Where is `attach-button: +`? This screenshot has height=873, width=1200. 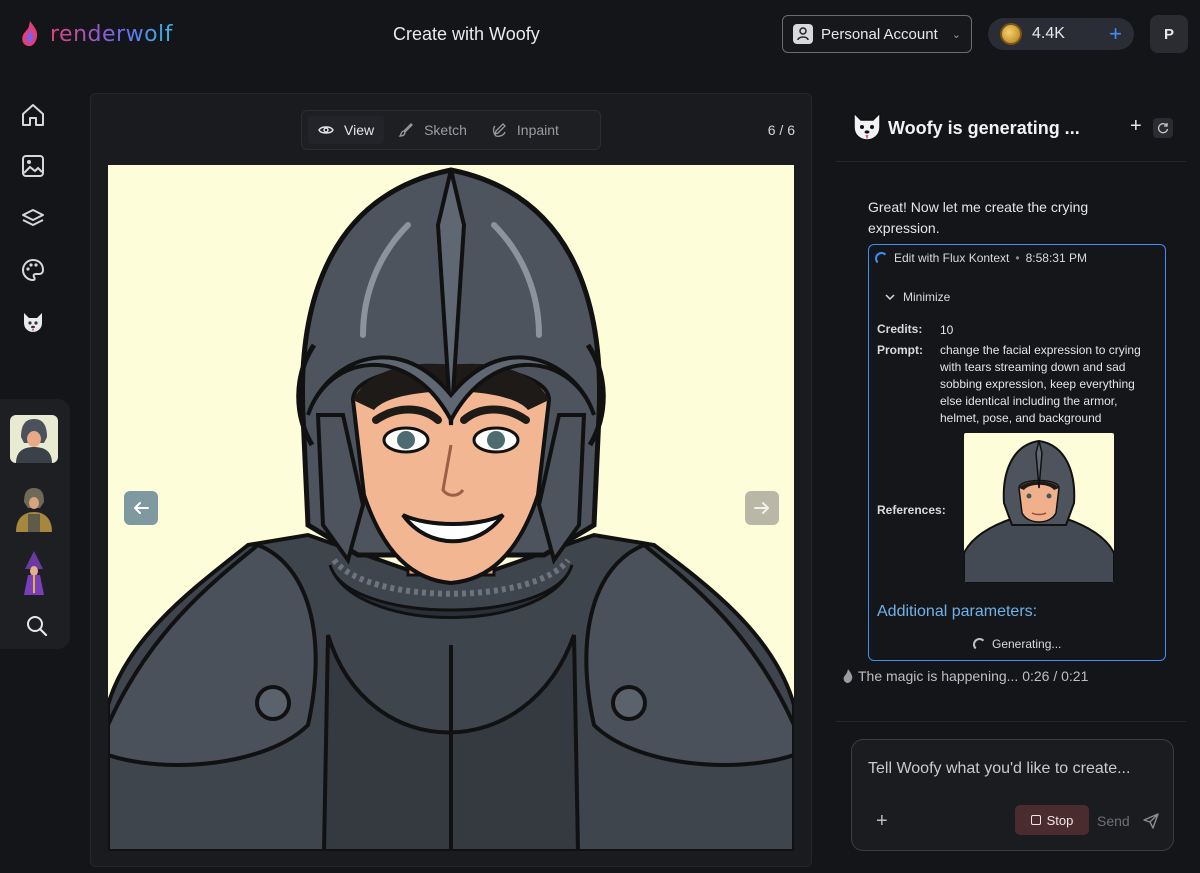
attach-button: + is located at coordinates (882, 821).